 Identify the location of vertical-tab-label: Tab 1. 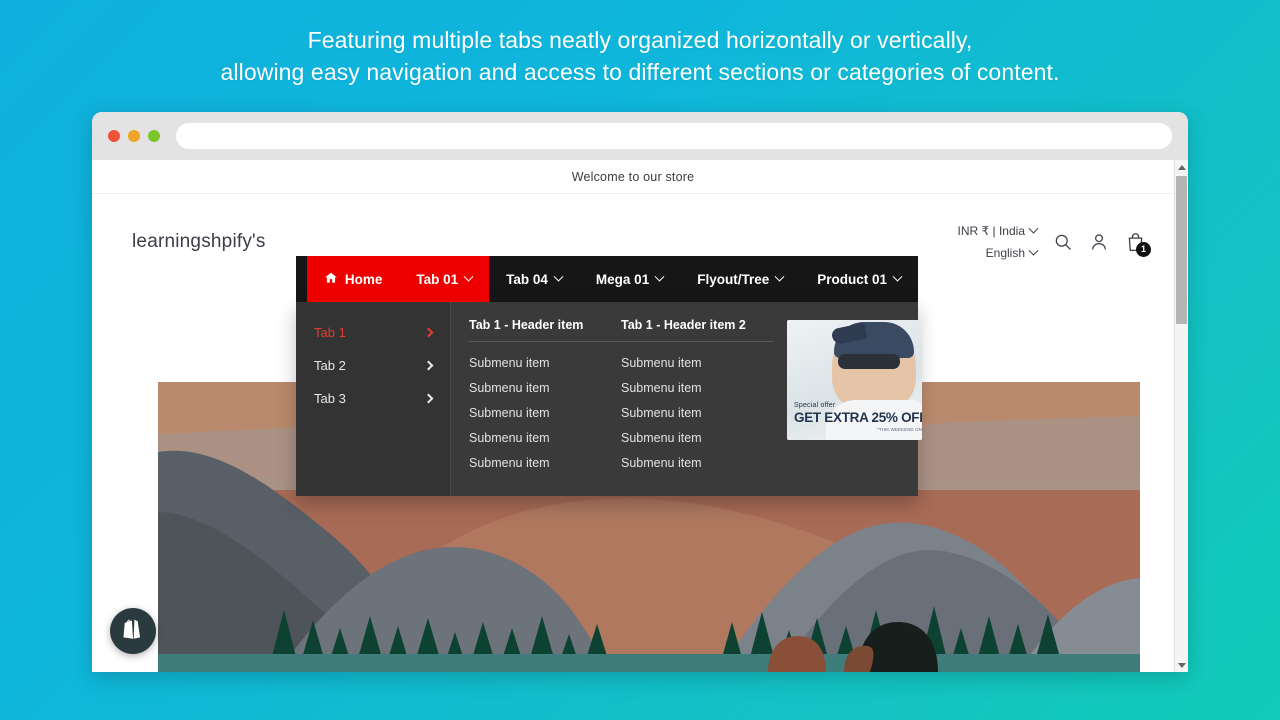
(330, 332).